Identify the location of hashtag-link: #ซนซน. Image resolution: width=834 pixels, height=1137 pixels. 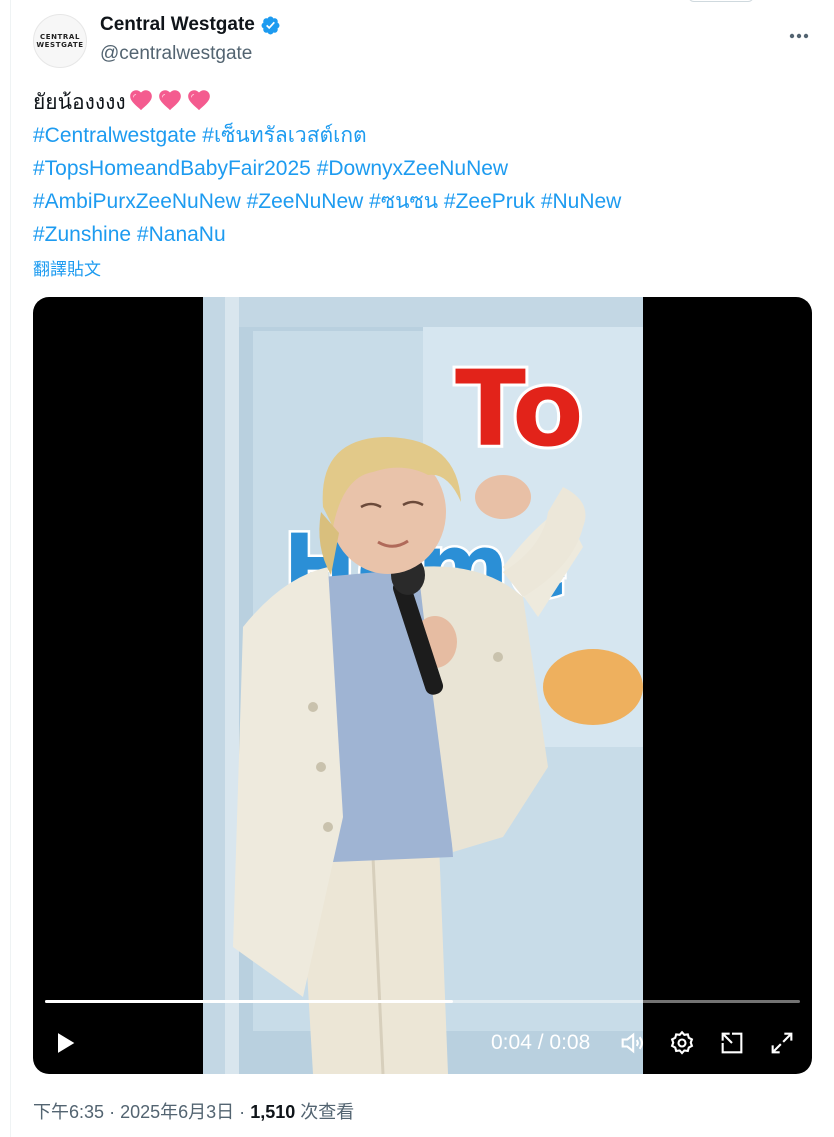
(403, 201).